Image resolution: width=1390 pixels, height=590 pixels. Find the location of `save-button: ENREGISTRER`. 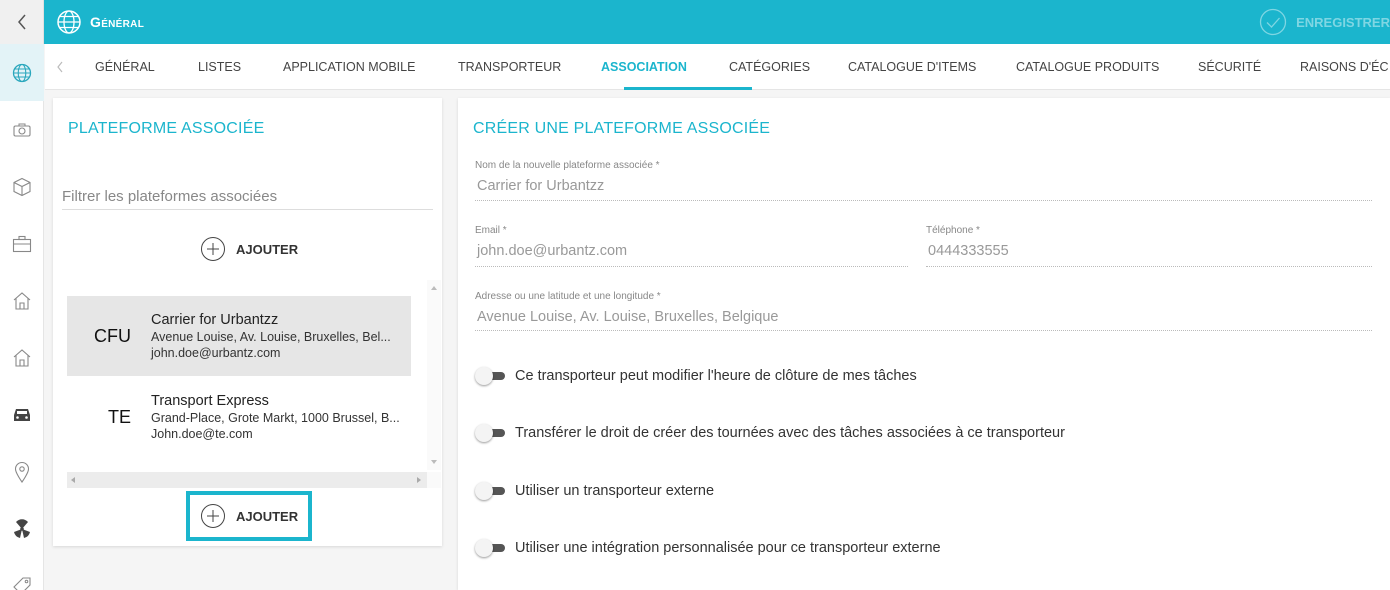

save-button: ENREGISTRER is located at coordinates (1324, 22).